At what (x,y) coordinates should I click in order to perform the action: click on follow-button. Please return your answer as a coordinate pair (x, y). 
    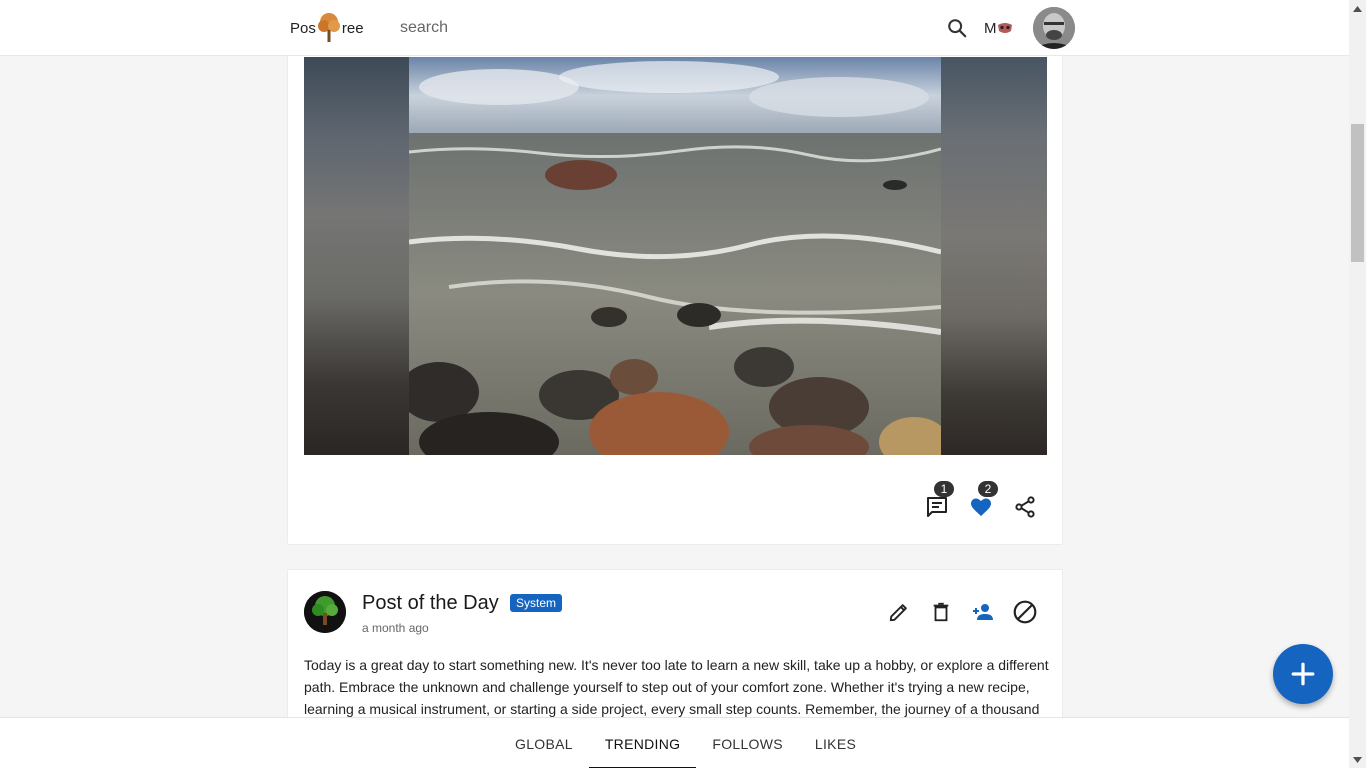
    Looking at the image, I should click on (983, 612).